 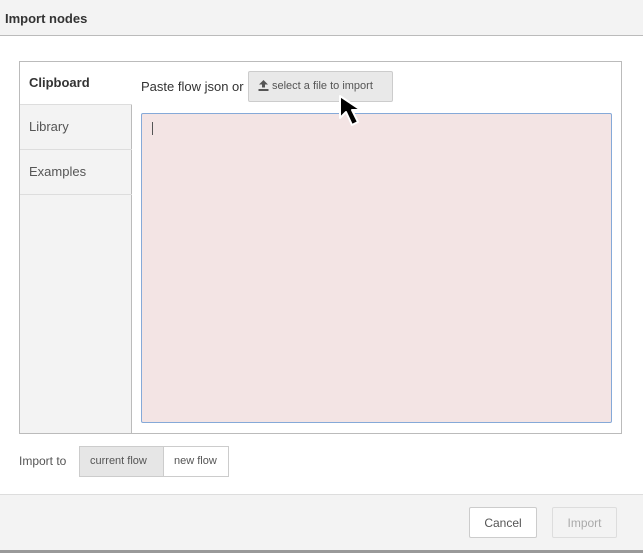 What do you see at coordinates (584, 522) in the screenshot?
I see `import-button: Import` at bounding box center [584, 522].